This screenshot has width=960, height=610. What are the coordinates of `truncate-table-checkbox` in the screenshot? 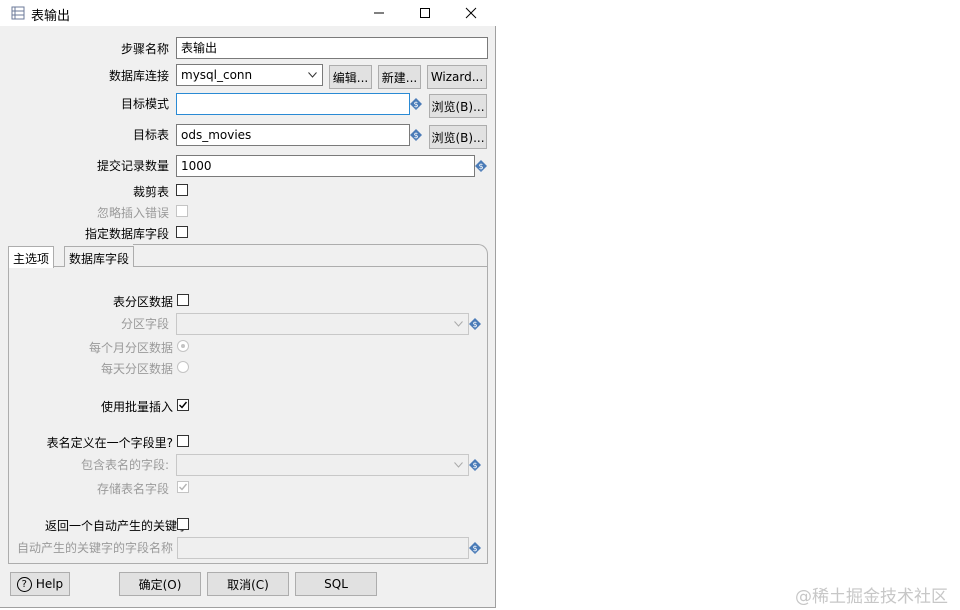 It's located at (182, 190).